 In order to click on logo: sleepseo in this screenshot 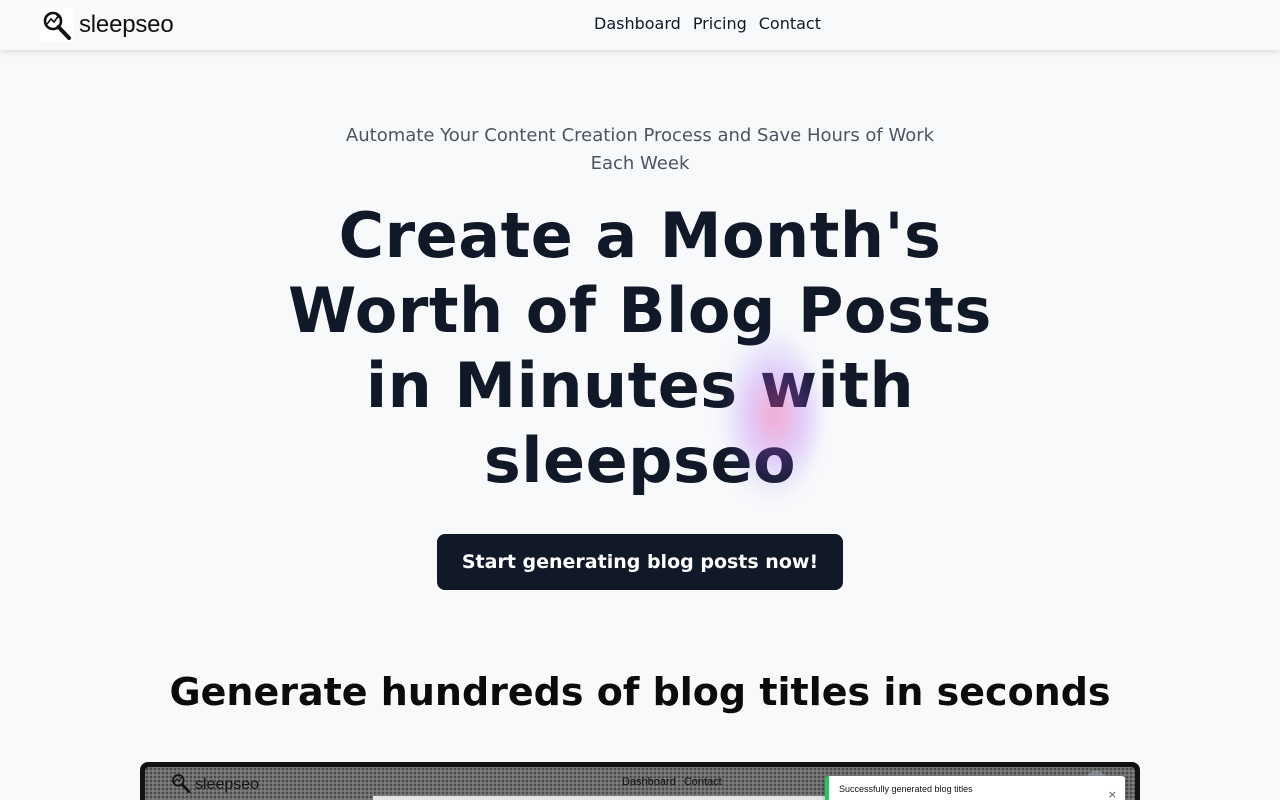, I will do `click(107, 25)`.